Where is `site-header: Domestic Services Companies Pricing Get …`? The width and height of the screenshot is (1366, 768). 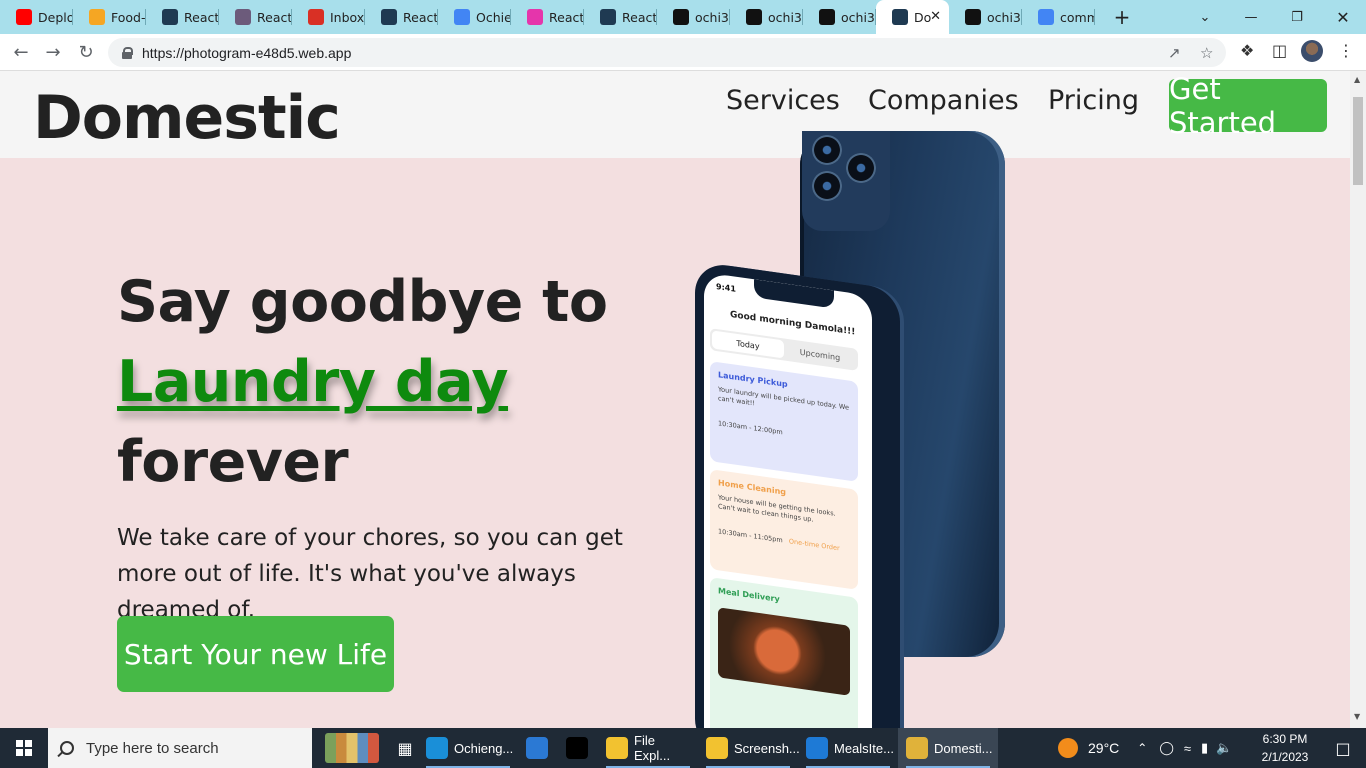 site-header: Domestic Services Companies Pricing Get … is located at coordinates (675, 114).